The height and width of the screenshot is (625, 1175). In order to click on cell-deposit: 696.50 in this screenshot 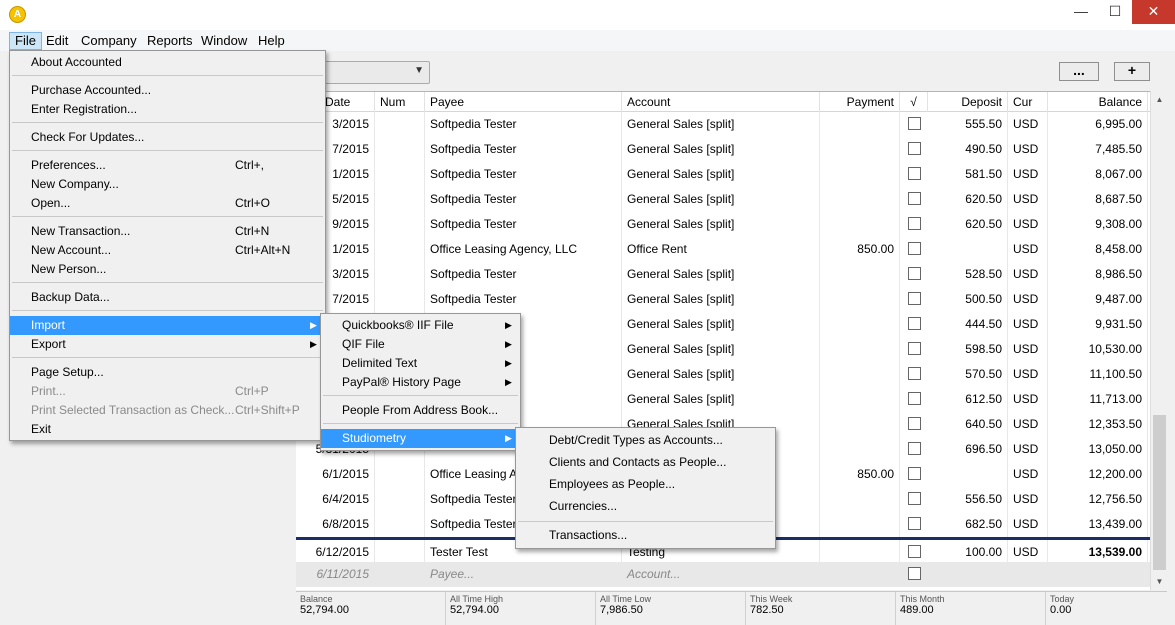, I will do `click(968, 449)`.